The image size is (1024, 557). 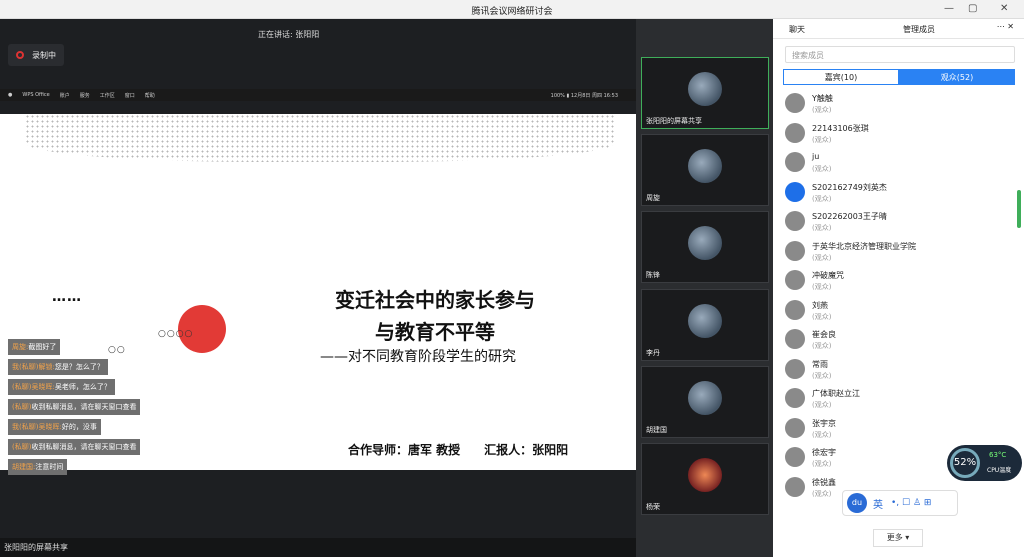 I want to click on list-item: 刘燕 (观众), so click(x=900, y=311).